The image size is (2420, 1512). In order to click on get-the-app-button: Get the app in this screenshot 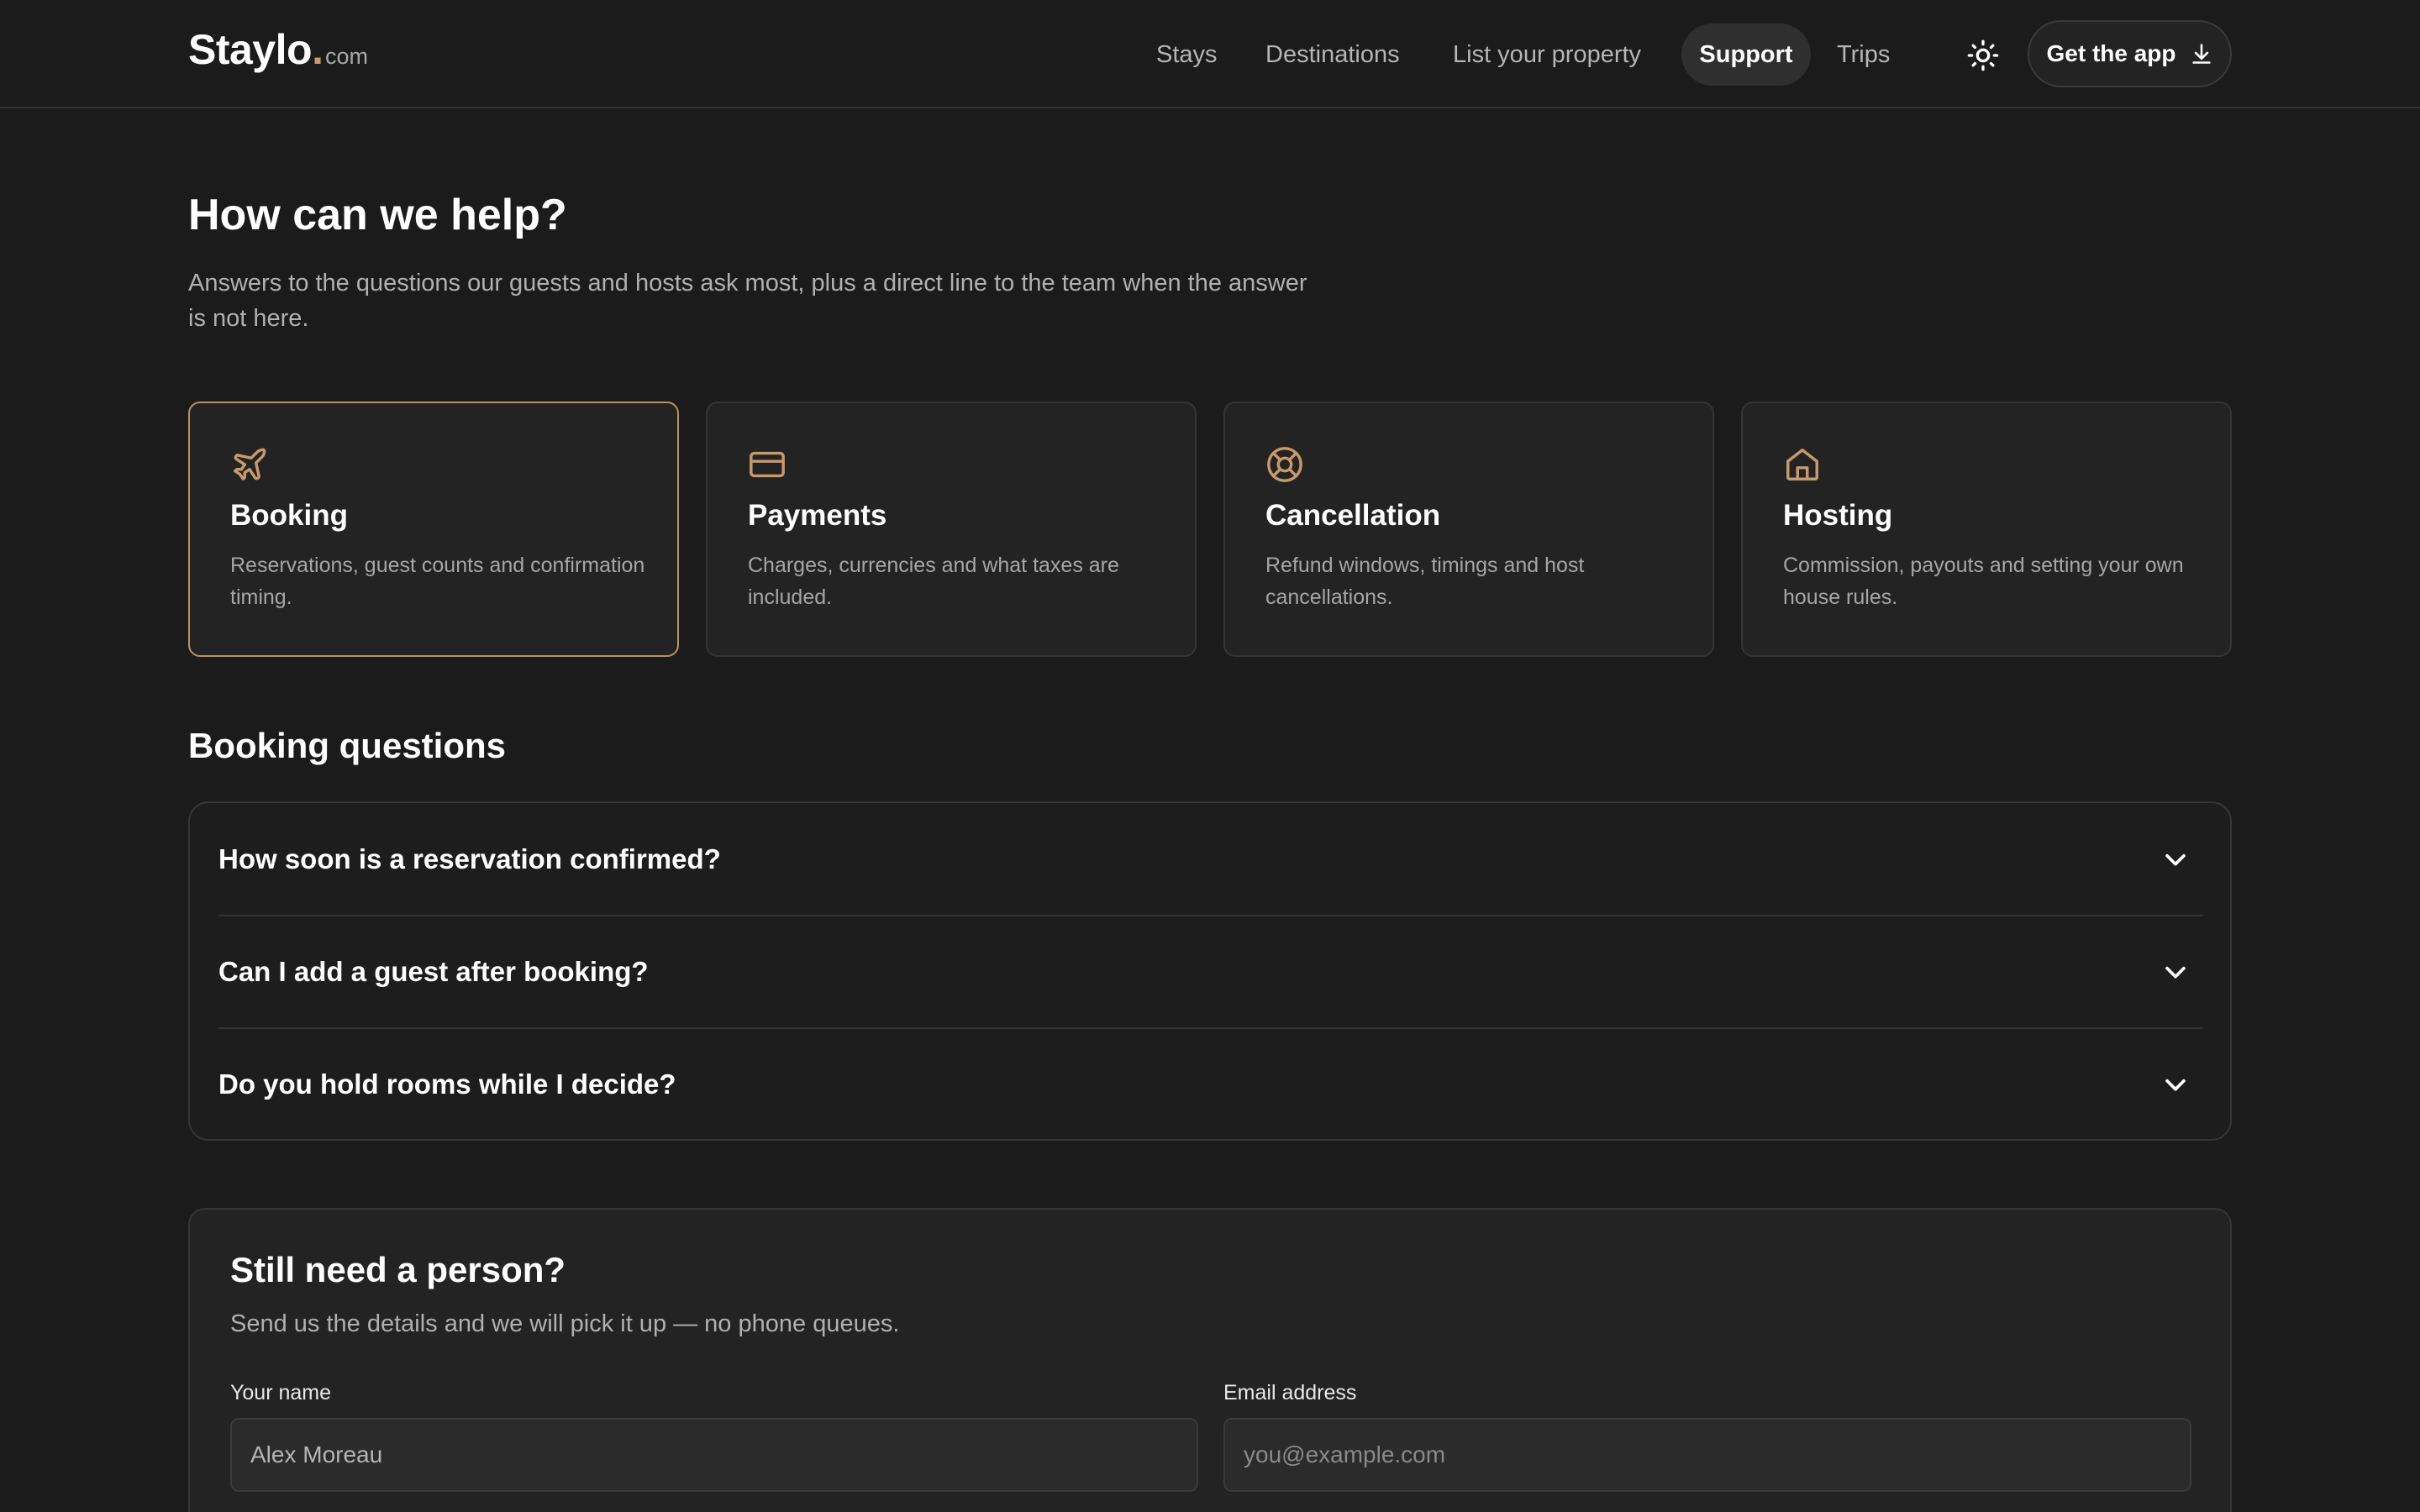, I will do `click(2130, 53)`.